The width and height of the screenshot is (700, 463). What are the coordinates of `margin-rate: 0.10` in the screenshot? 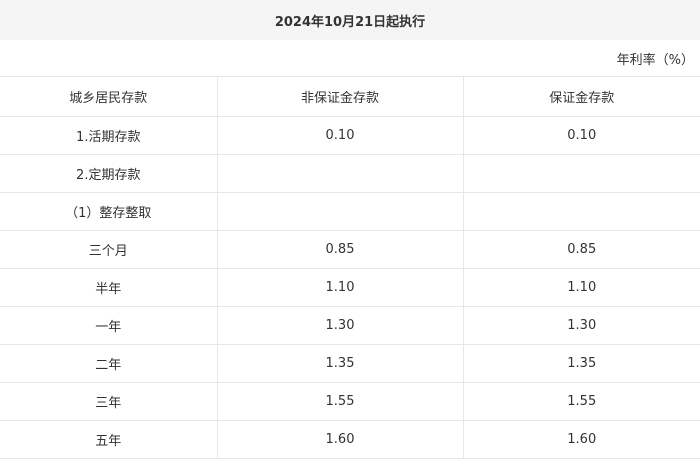 It's located at (581, 135).